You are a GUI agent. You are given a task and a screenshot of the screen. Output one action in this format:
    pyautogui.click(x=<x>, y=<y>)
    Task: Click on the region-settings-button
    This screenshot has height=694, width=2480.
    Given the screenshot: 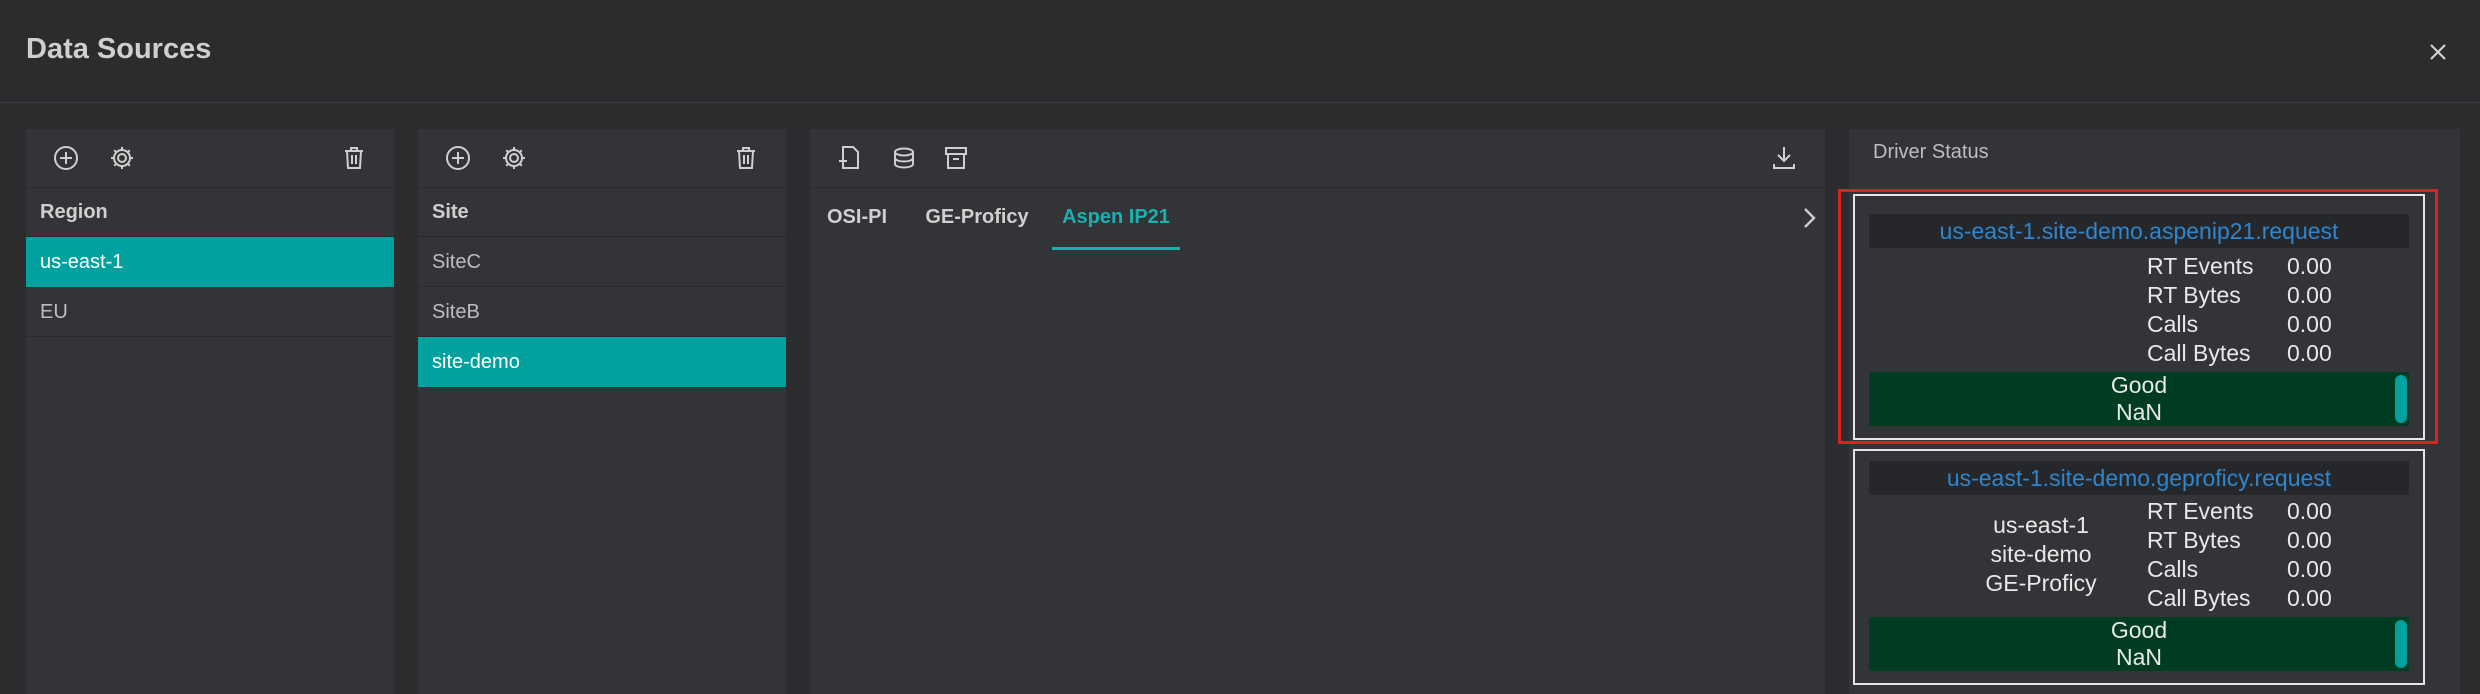 What is the action you would take?
    pyautogui.click(x=122, y=158)
    